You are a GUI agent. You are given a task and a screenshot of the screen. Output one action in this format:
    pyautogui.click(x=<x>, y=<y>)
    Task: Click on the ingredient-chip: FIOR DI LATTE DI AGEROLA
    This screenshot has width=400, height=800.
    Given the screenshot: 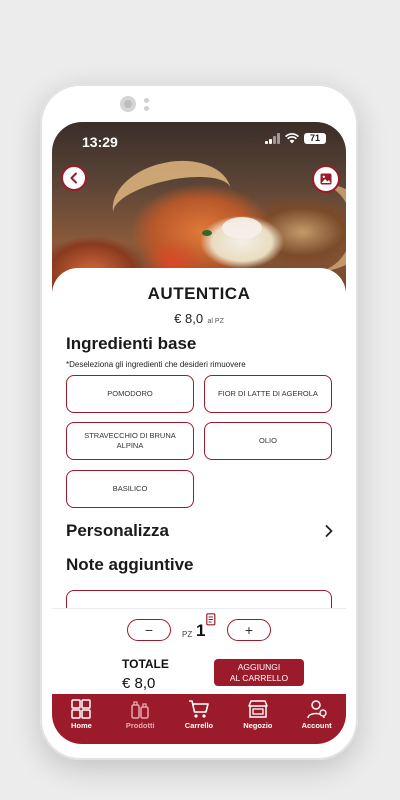 What is the action you would take?
    pyautogui.click(x=268, y=394)
    